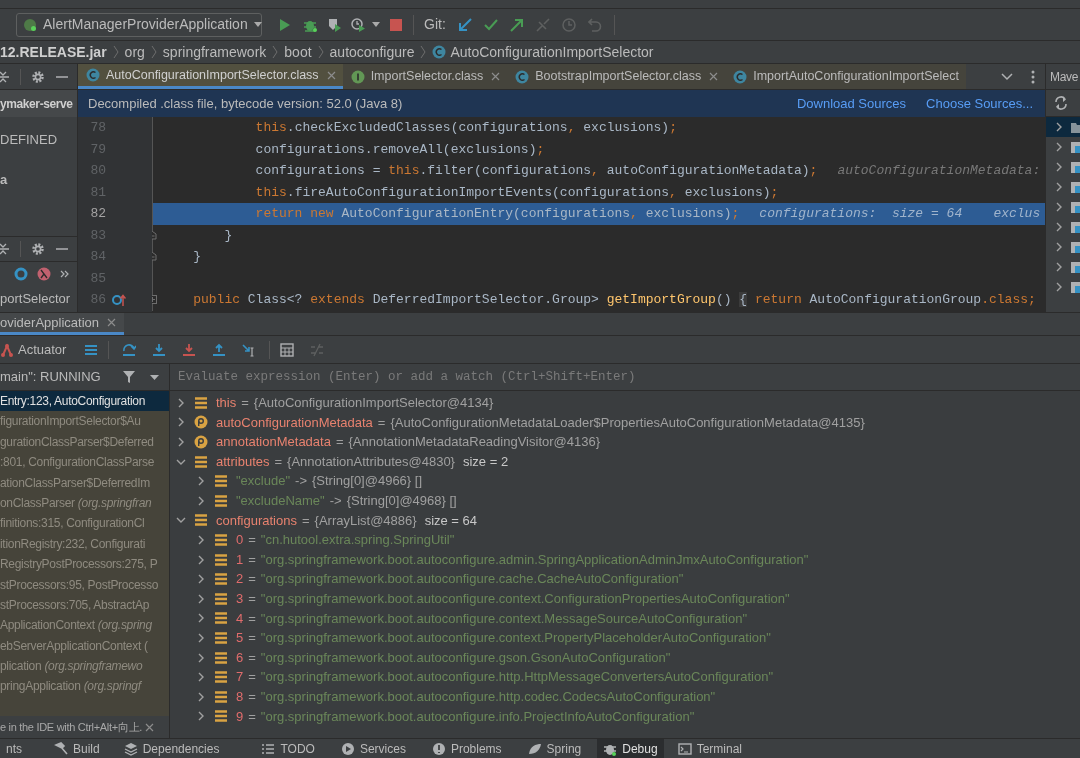 This screenshot has height=758, width=1080. I want to click on tool-window-tab: Terminal, so click(709, 748).